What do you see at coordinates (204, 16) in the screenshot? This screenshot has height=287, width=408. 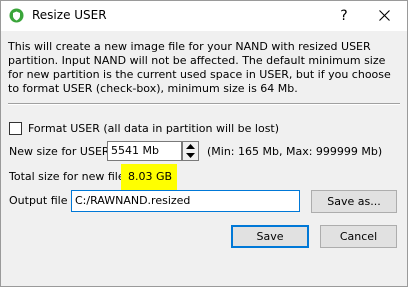 I see `title-bar: Resize USER ?` at bounding box center [204, 16].